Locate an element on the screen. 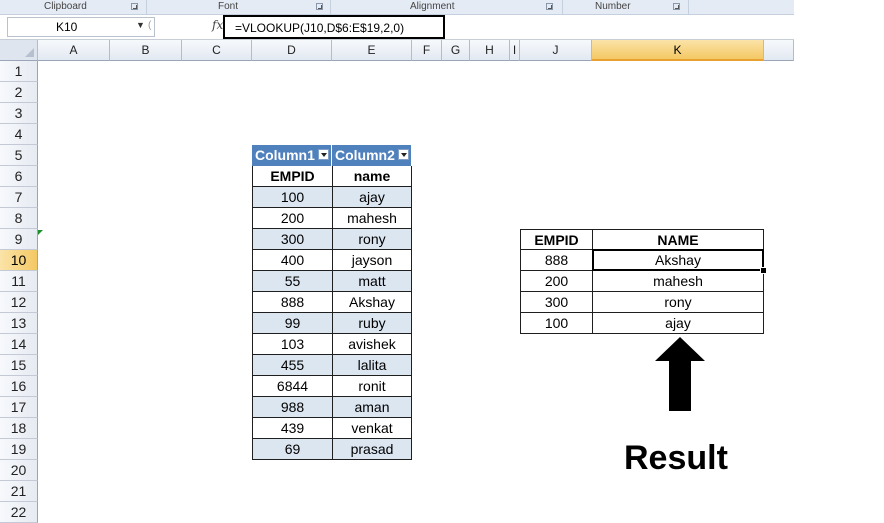  table-cell: 99 is located at coordinates (292, 323).